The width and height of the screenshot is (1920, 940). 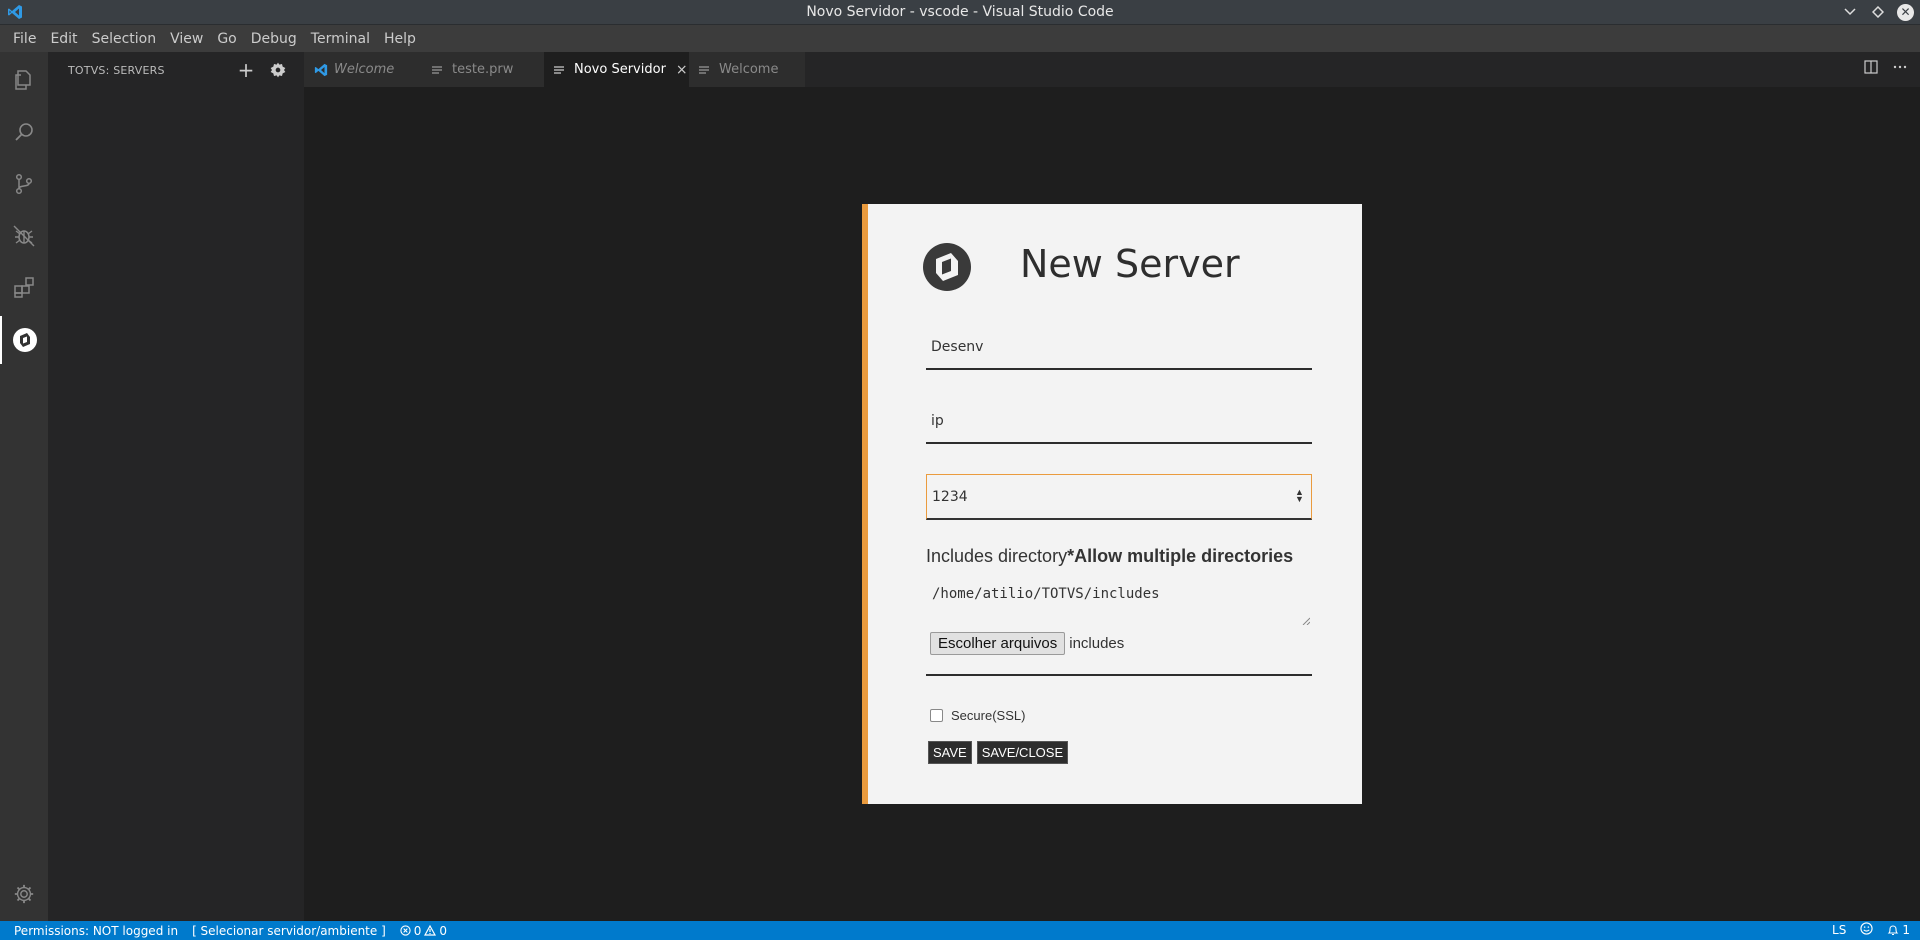 I want to click on activity-bar, so click(x=24, y=486).